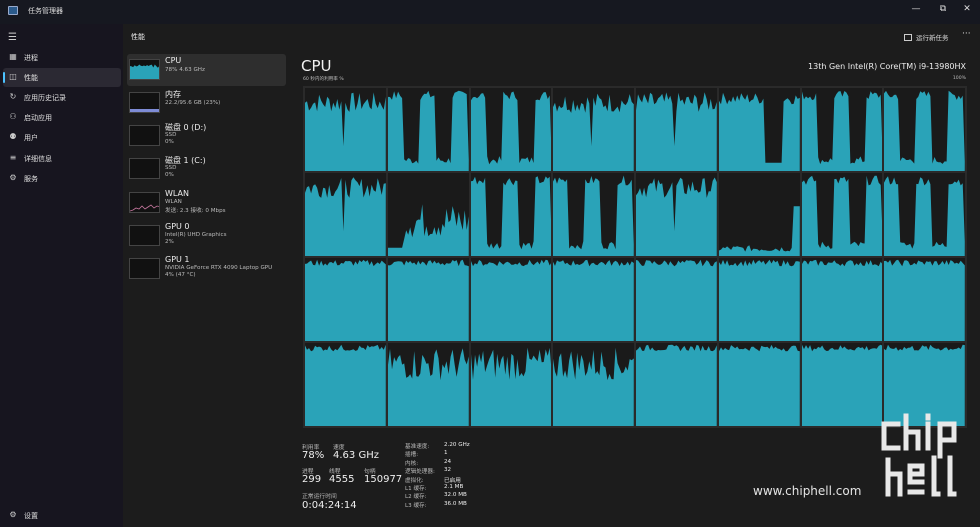  I want to click on watermark-site: www.chiphell.com, so click(807, 491).